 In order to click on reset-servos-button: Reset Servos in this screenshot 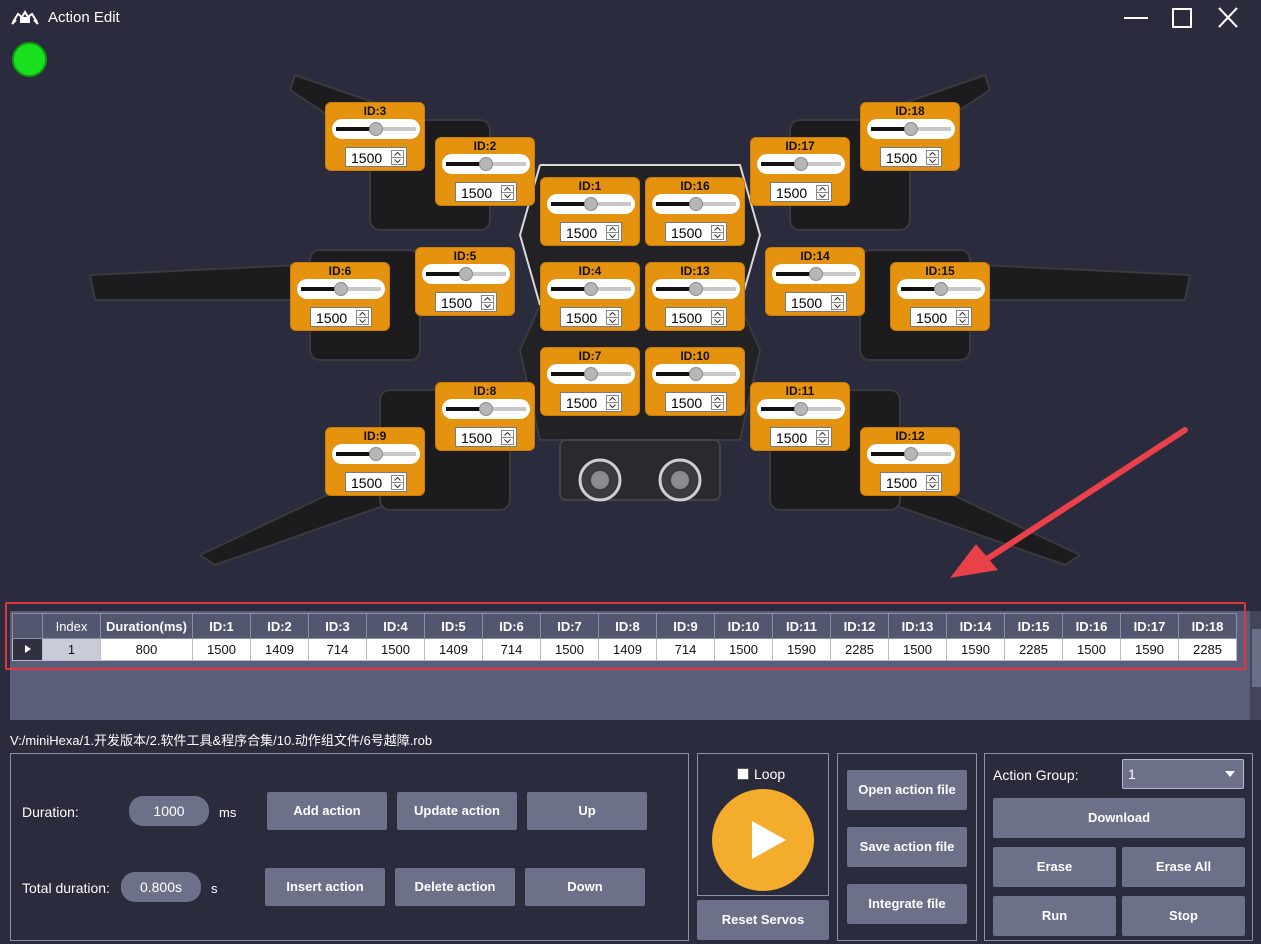, I will do `click(763, 920)`.